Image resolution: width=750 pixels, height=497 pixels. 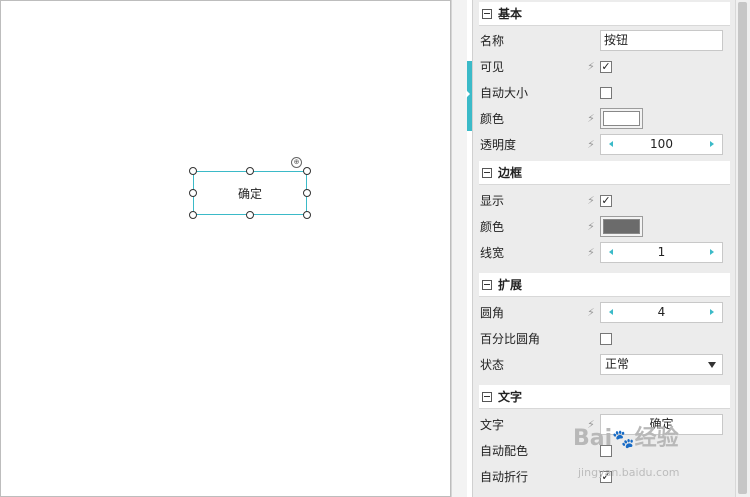 I want to click on watermark-url: jingyan.baidu.com, so click(x=629, y=472).